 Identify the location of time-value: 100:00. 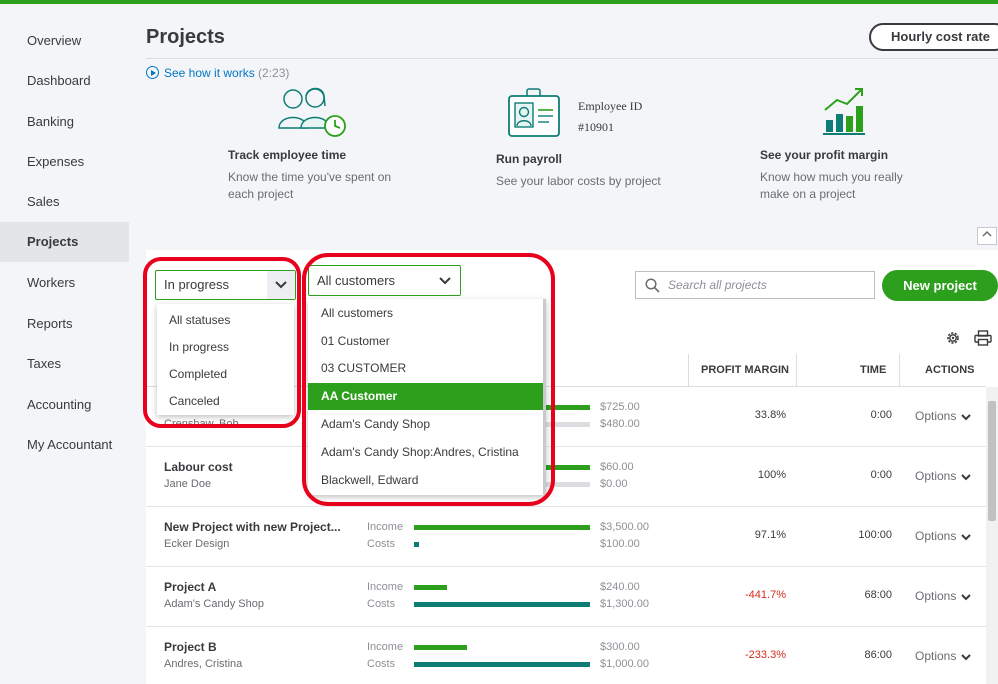
(875, 535).